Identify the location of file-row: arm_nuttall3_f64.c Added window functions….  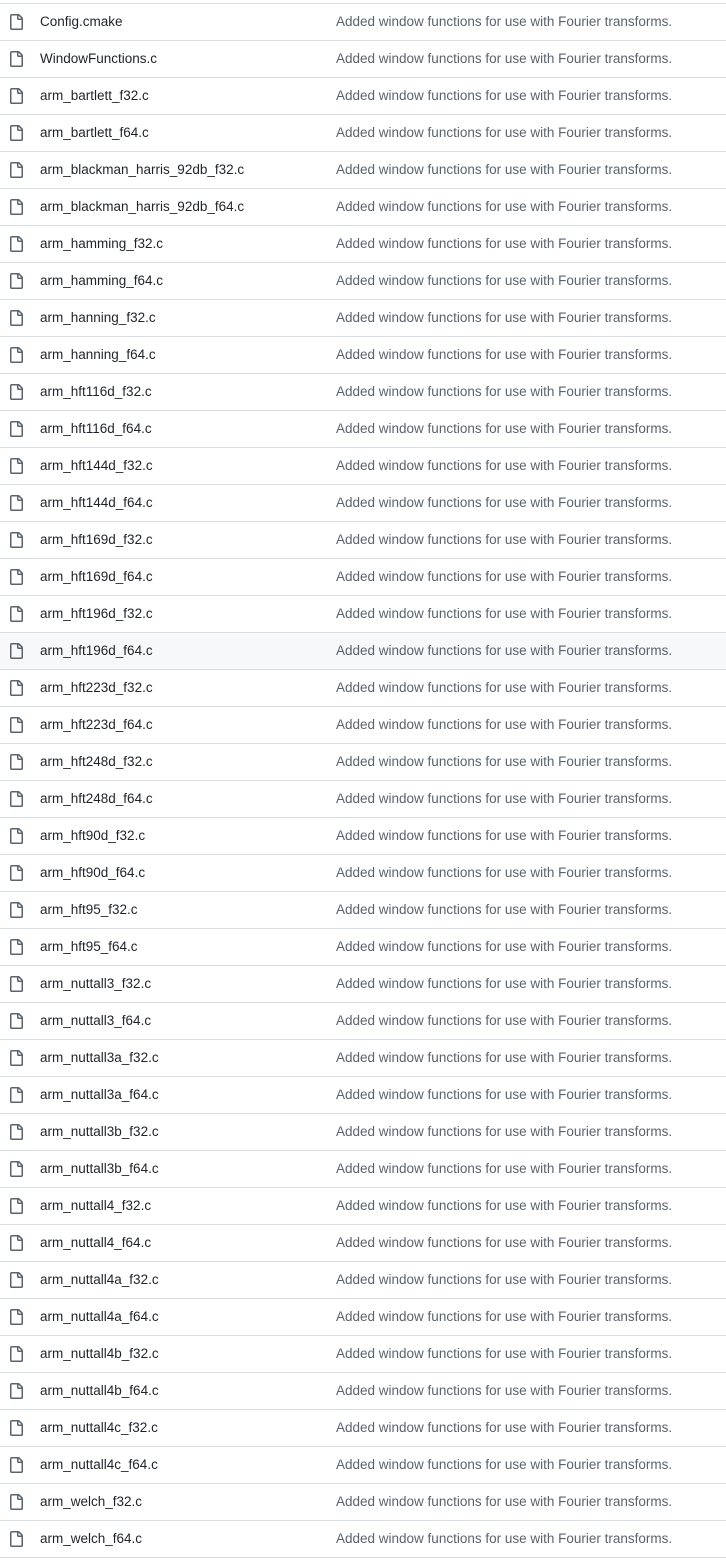
(363, 1021).